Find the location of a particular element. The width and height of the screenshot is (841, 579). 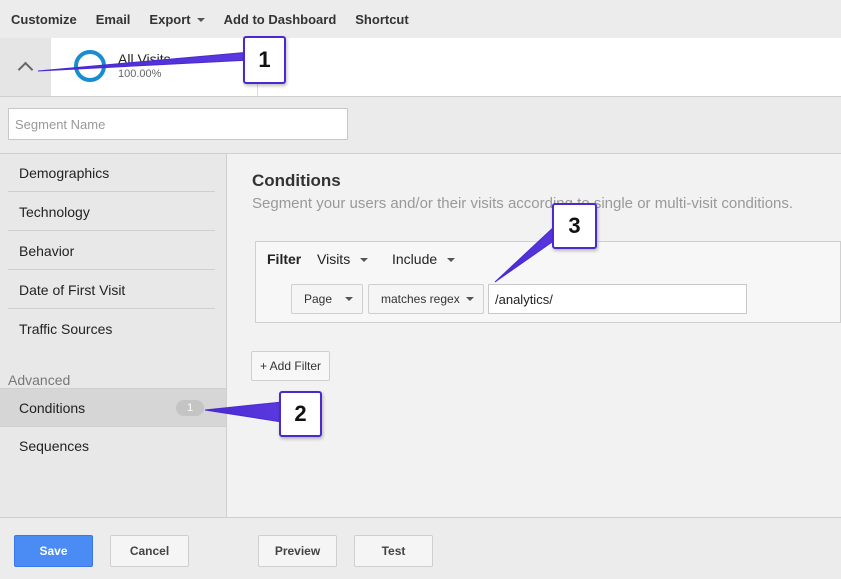

collapse-segments-button is located at coordinates (25, 67).